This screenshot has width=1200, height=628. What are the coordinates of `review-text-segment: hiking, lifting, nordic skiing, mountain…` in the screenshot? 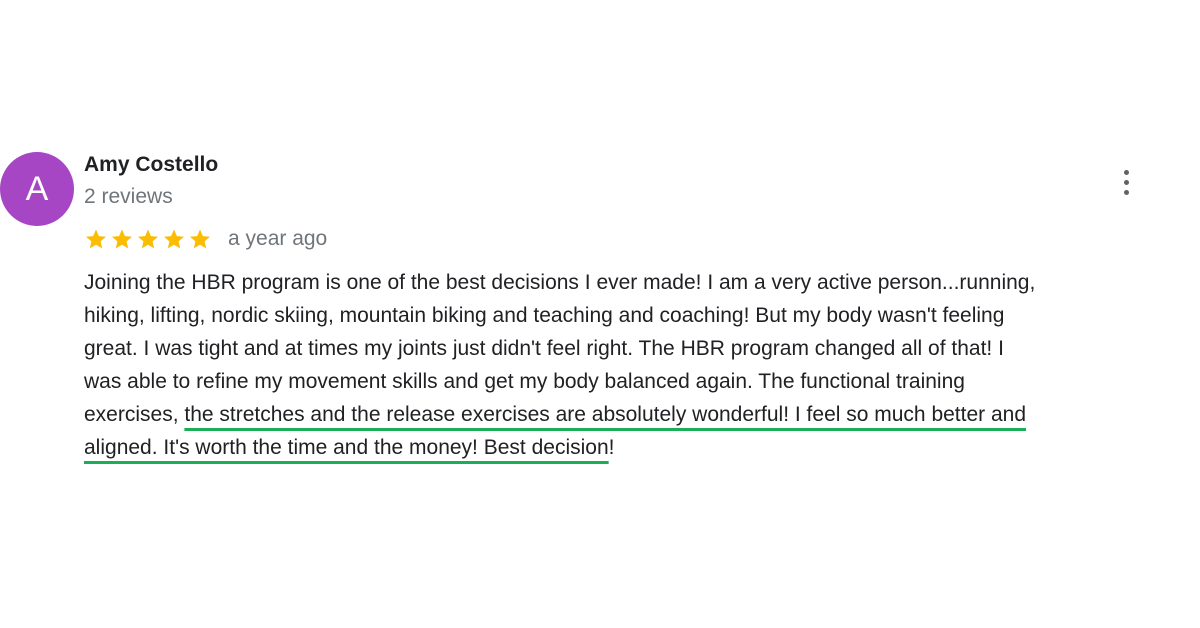 It's located at (544, 315).